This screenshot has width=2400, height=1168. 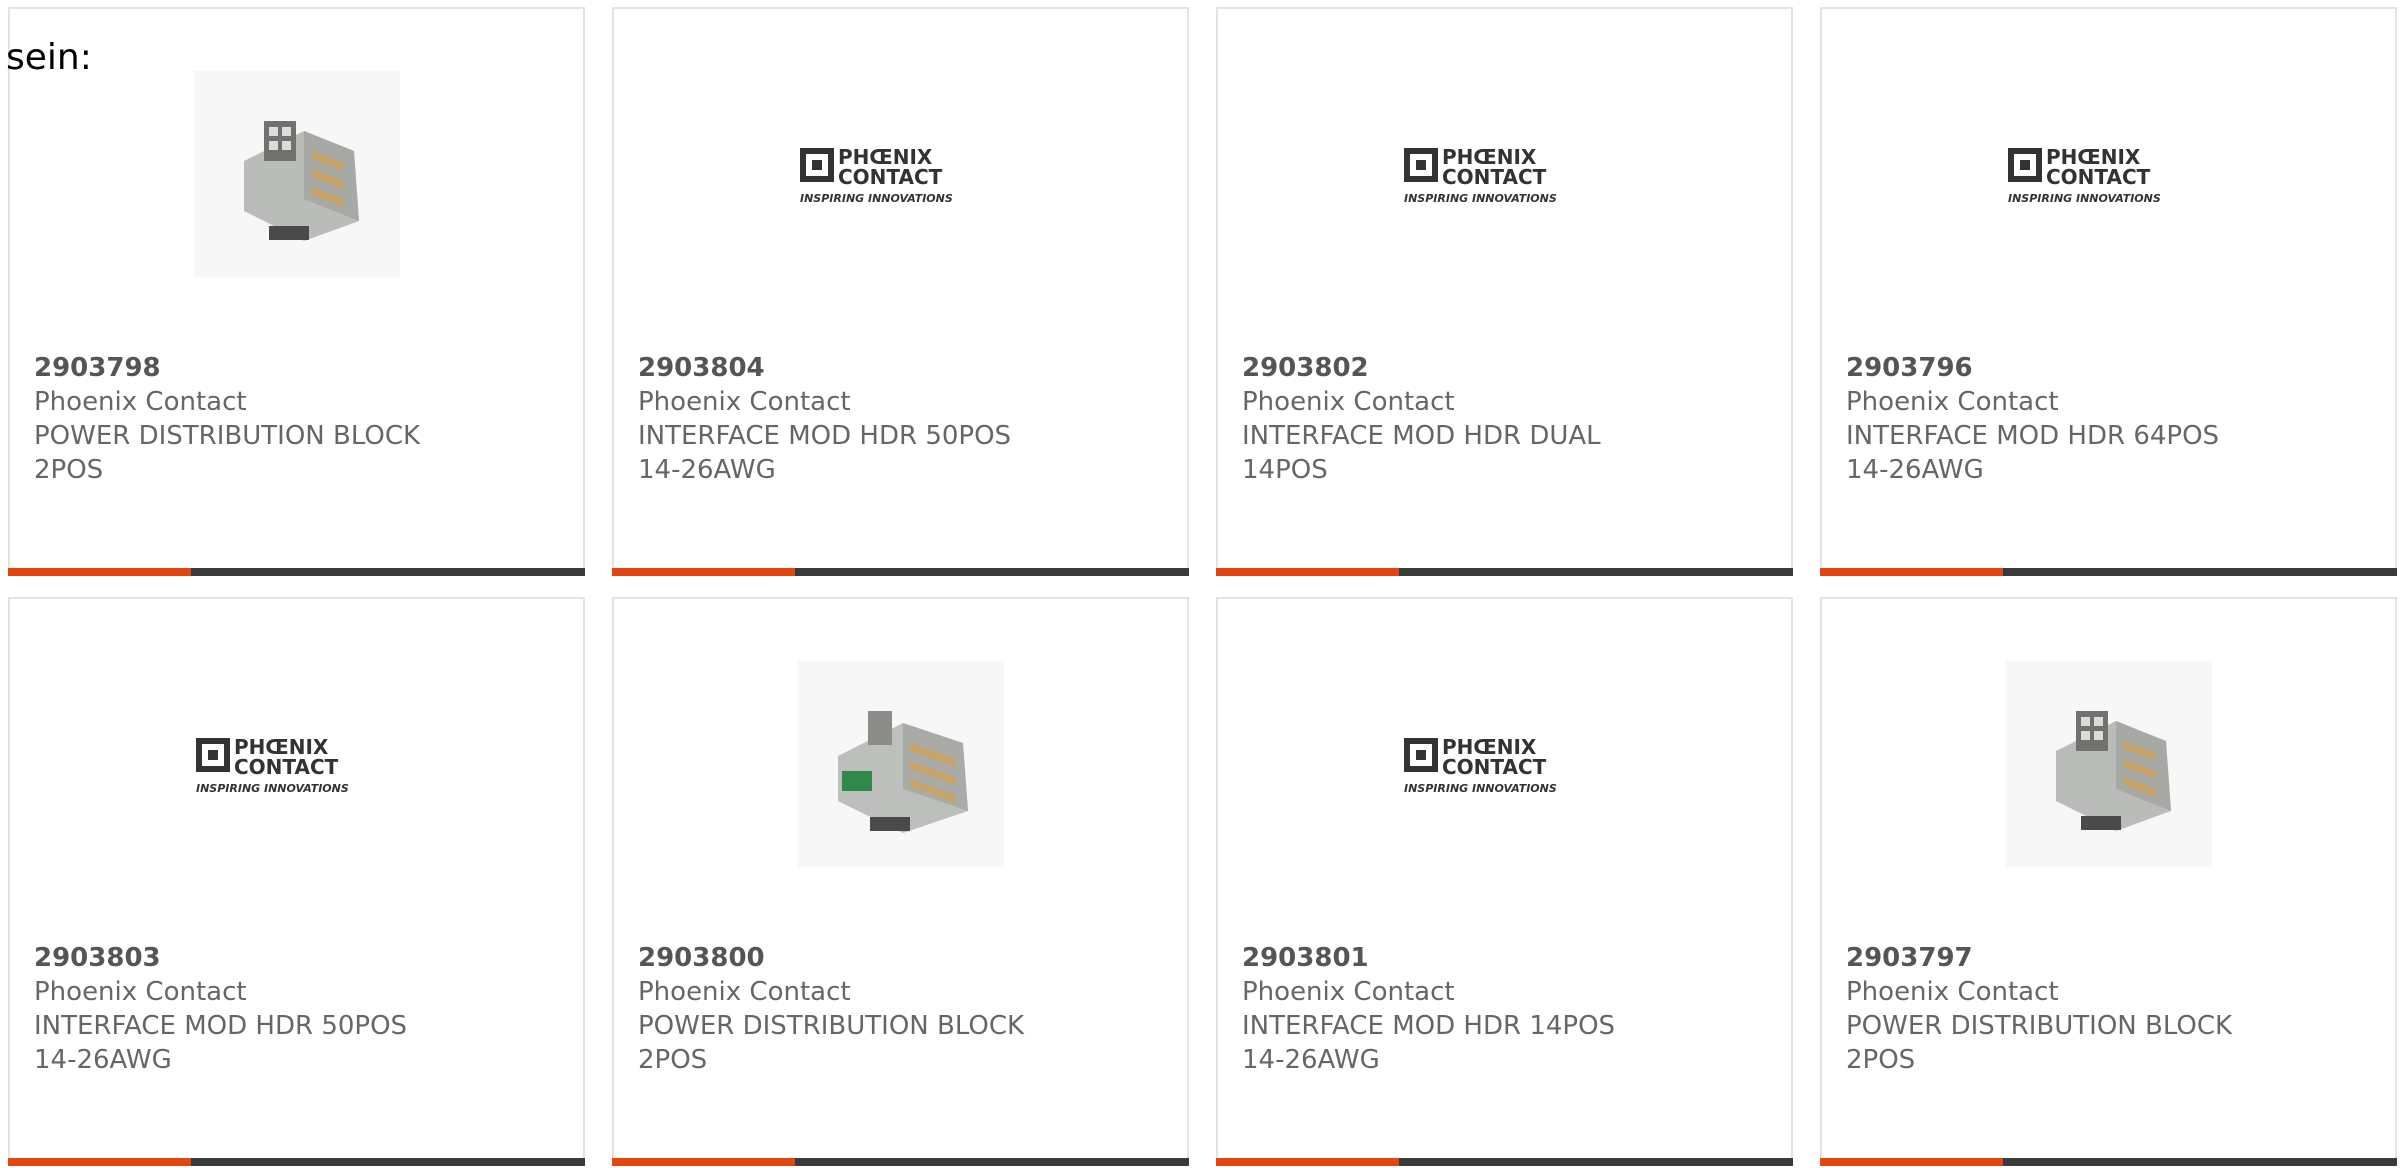 I want to click on part-number: 2903797, so click(x=2056, y=958).